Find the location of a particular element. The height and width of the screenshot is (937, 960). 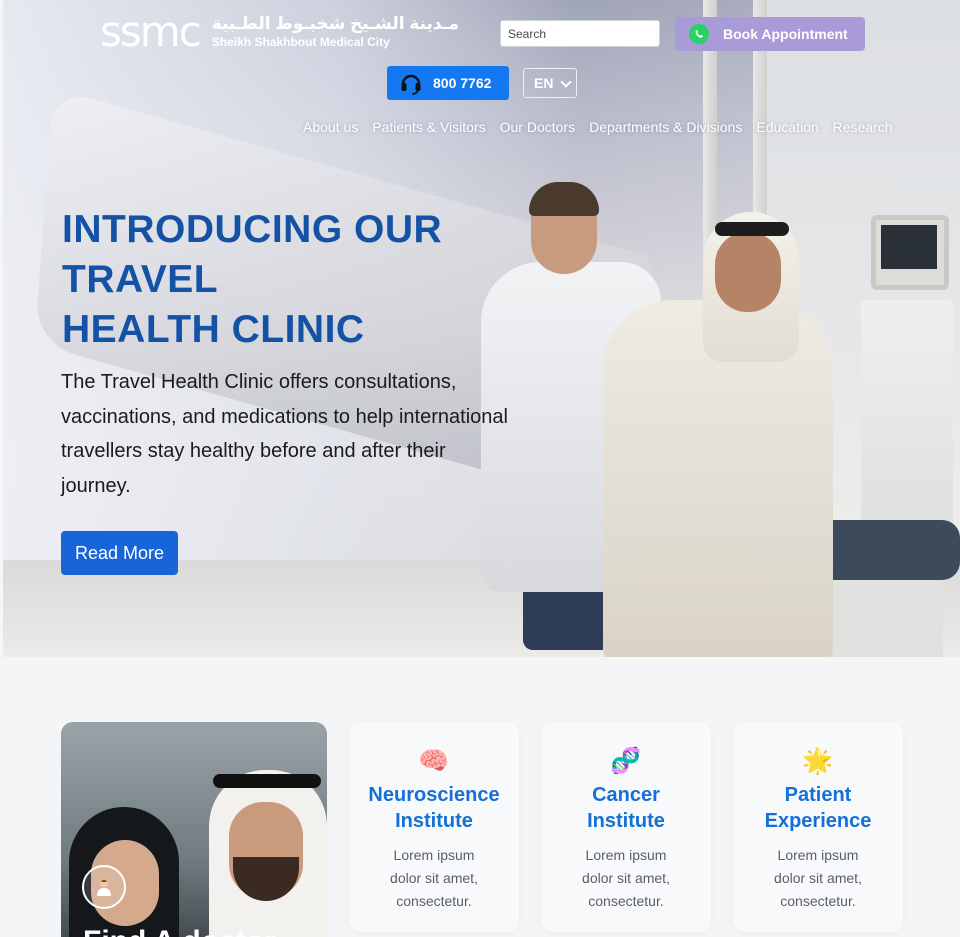

hero-title: INTRODUCING OUR TRAVEL HEALTH CLINIC is located at coordinates (292, 280).